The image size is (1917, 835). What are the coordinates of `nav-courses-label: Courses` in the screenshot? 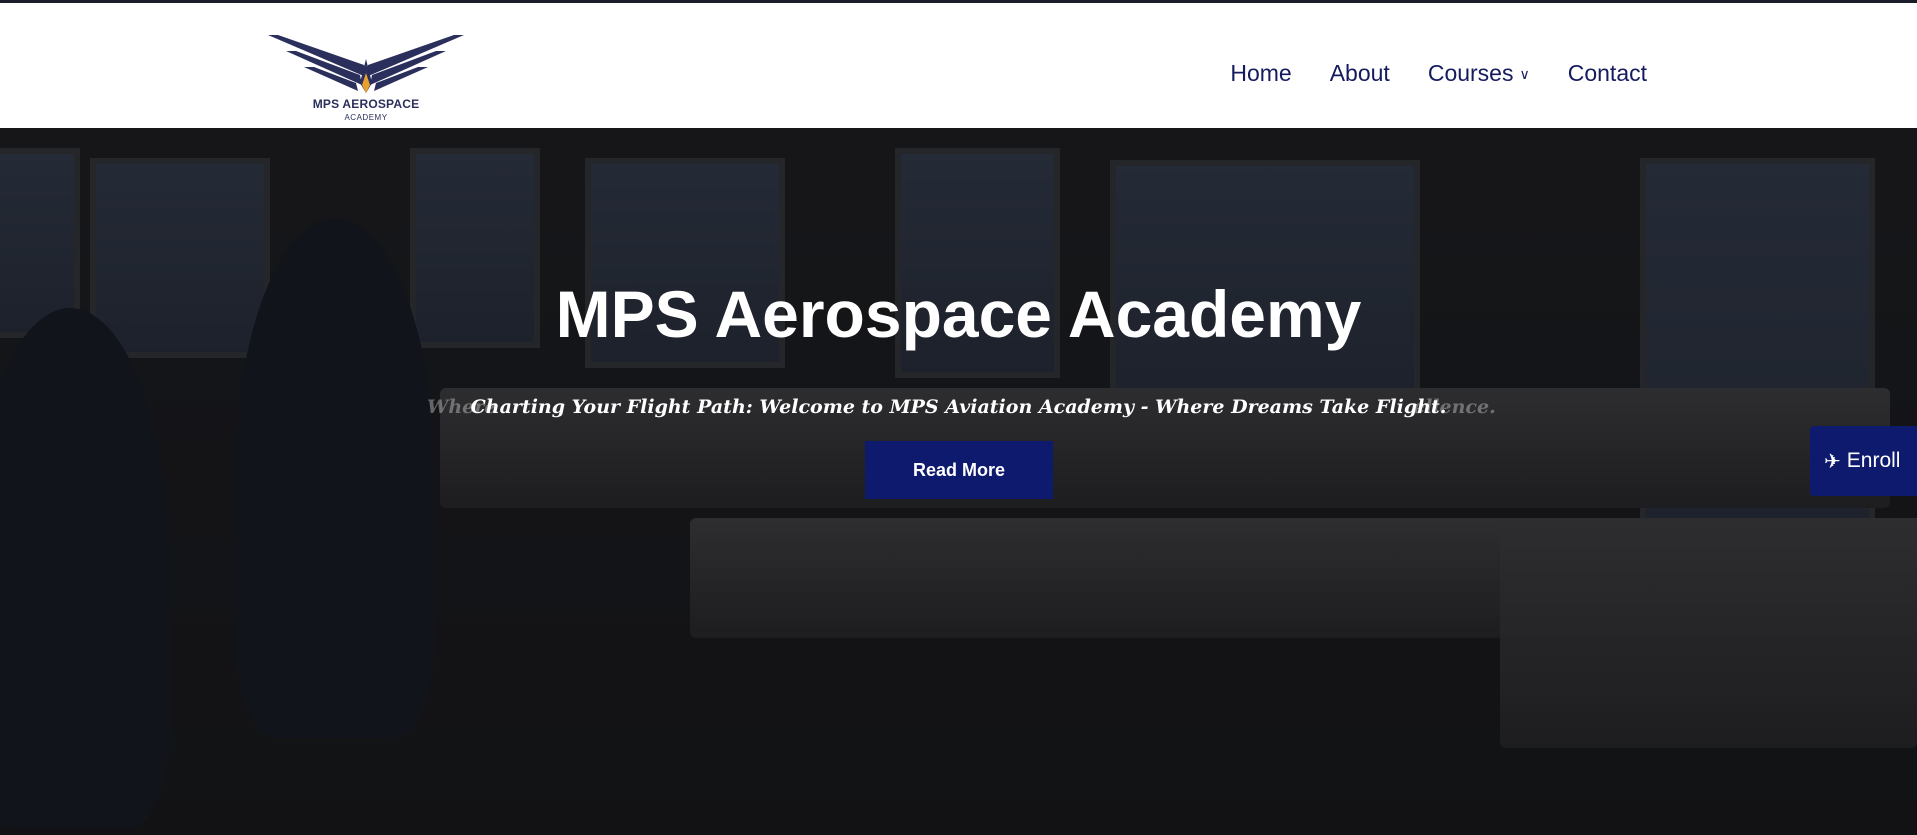 It's located at (1470, 73).